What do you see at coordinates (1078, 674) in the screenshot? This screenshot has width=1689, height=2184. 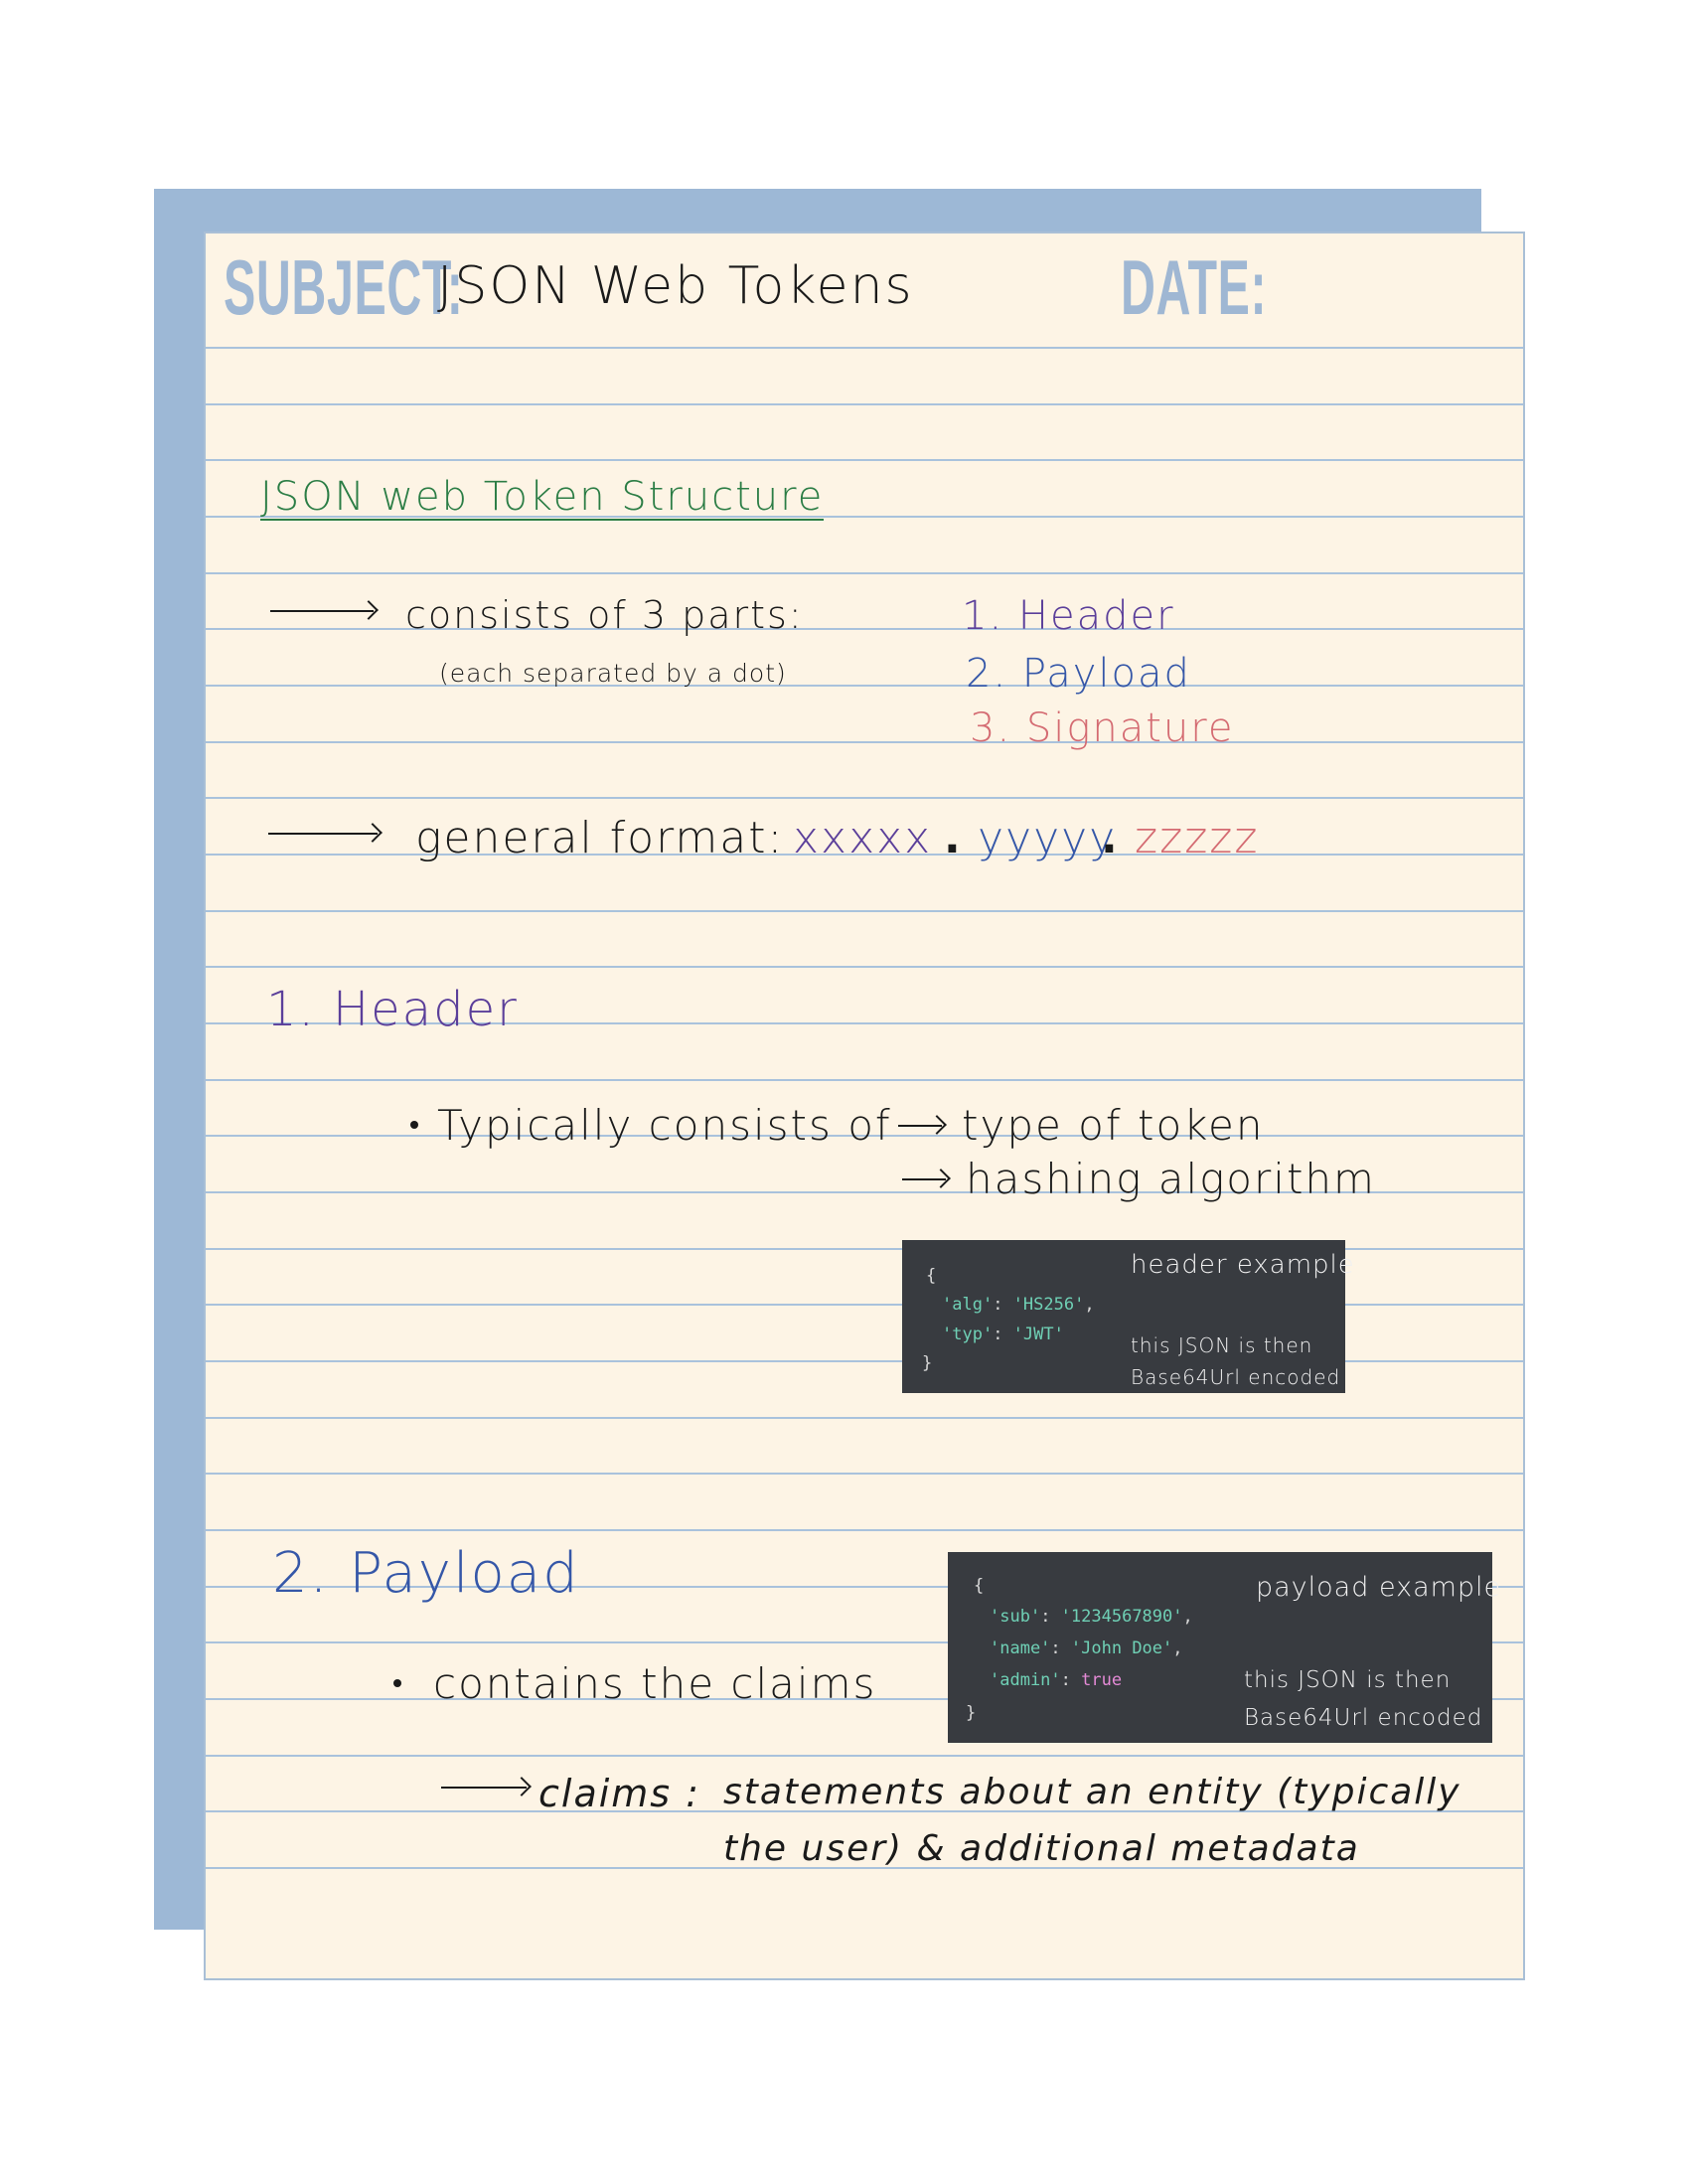 I see `part-payload: 2. Payload` at bounding box center [1078, 674].